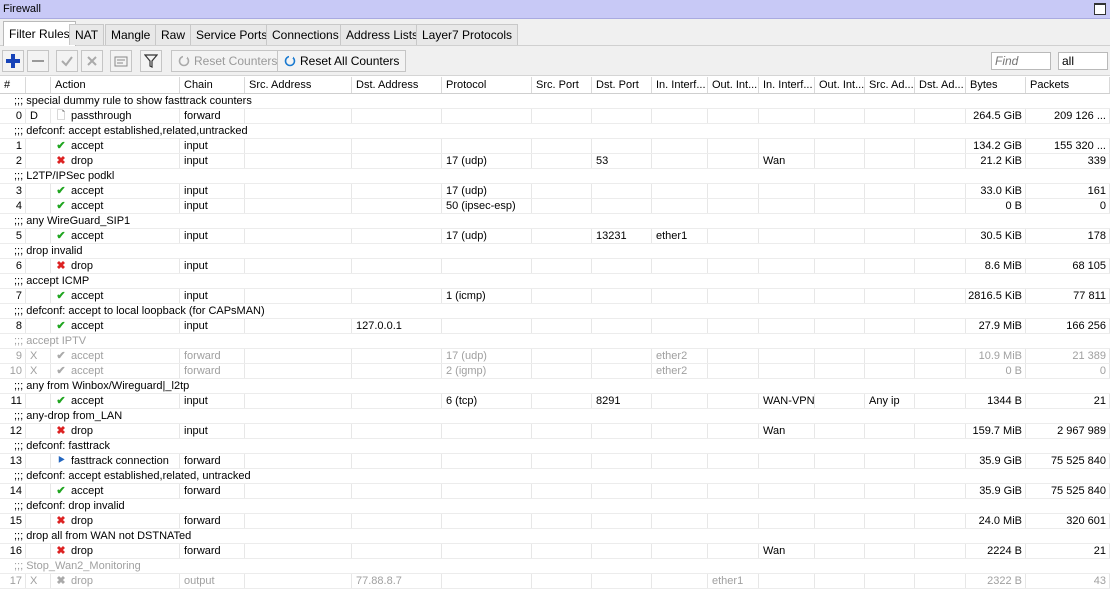  Describe the element at coordinates (487, 296) in the screenshot. I see `rule-protocol: 1 (icmp)` at that location.